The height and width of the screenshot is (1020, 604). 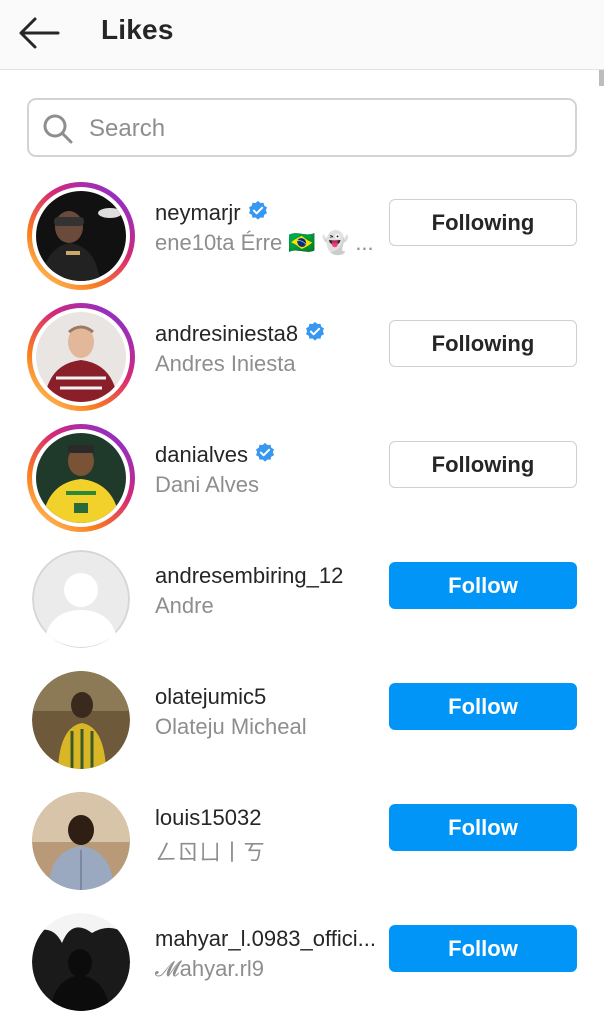 I want to click on list-item: andresiniesta8 Andres Iniesta Following, so click(x=302, y=354).